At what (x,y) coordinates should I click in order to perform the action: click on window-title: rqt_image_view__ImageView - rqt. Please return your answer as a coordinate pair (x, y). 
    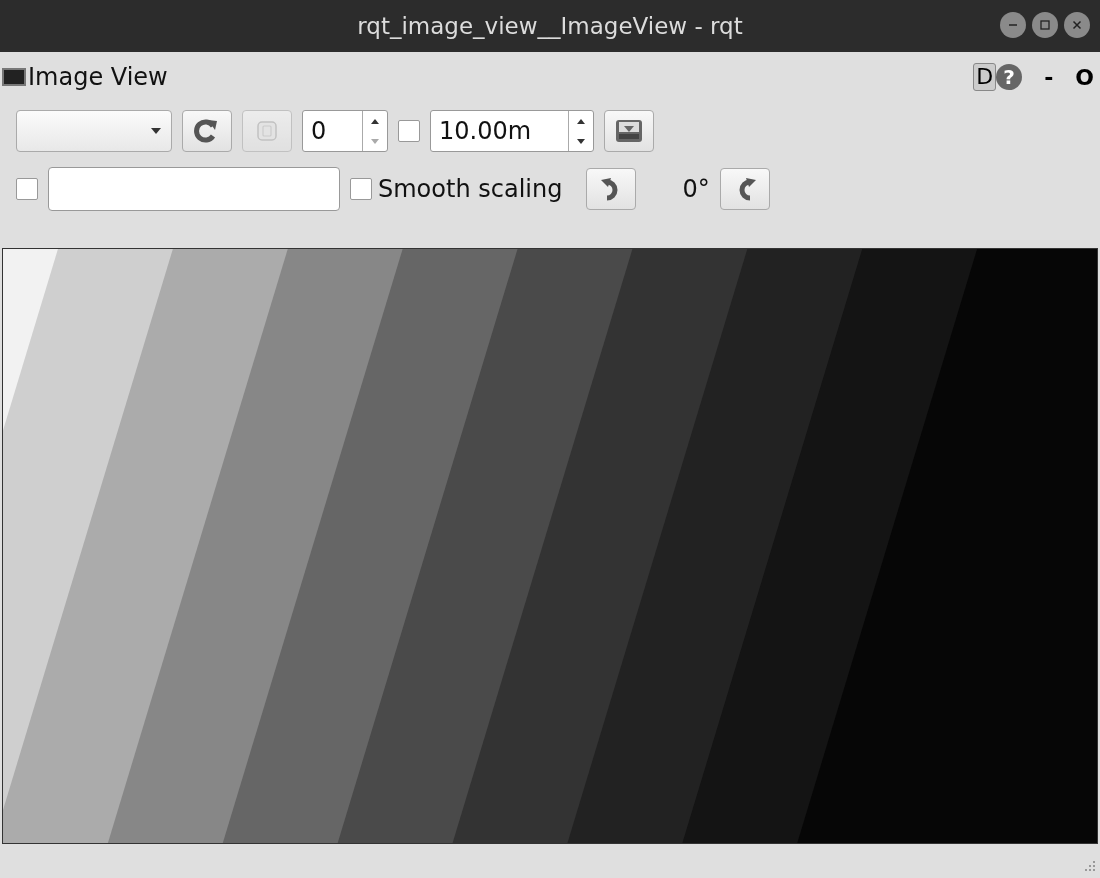
    Looking at the image, I should click on (550, 26).